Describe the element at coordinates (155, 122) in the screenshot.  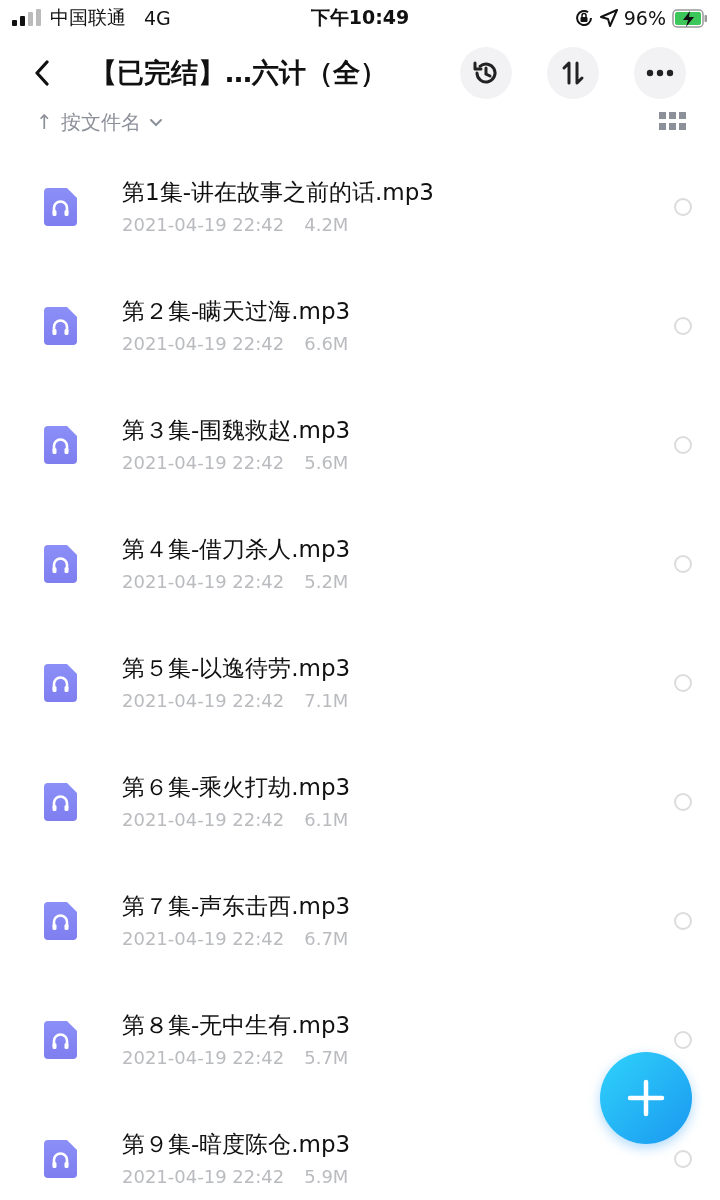
I see `chevron-down-icon` at that location.